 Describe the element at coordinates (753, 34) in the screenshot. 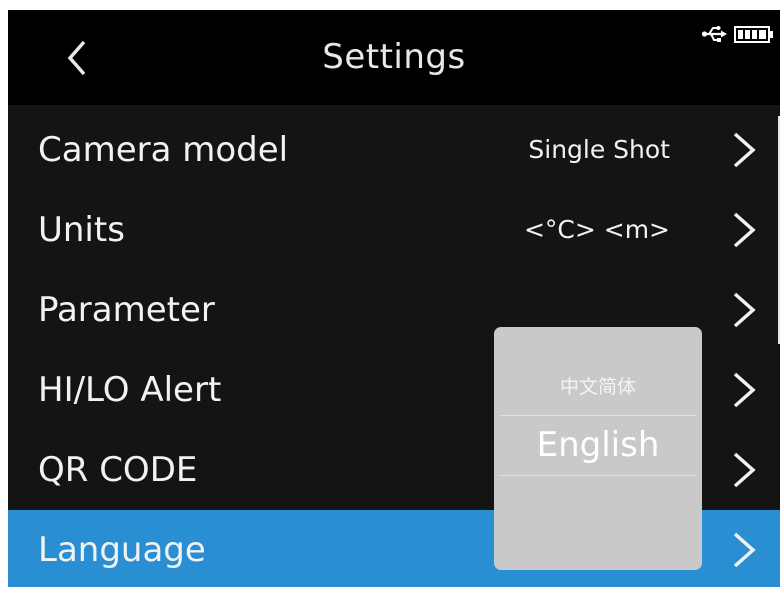

I see `battery-icon` at that location.